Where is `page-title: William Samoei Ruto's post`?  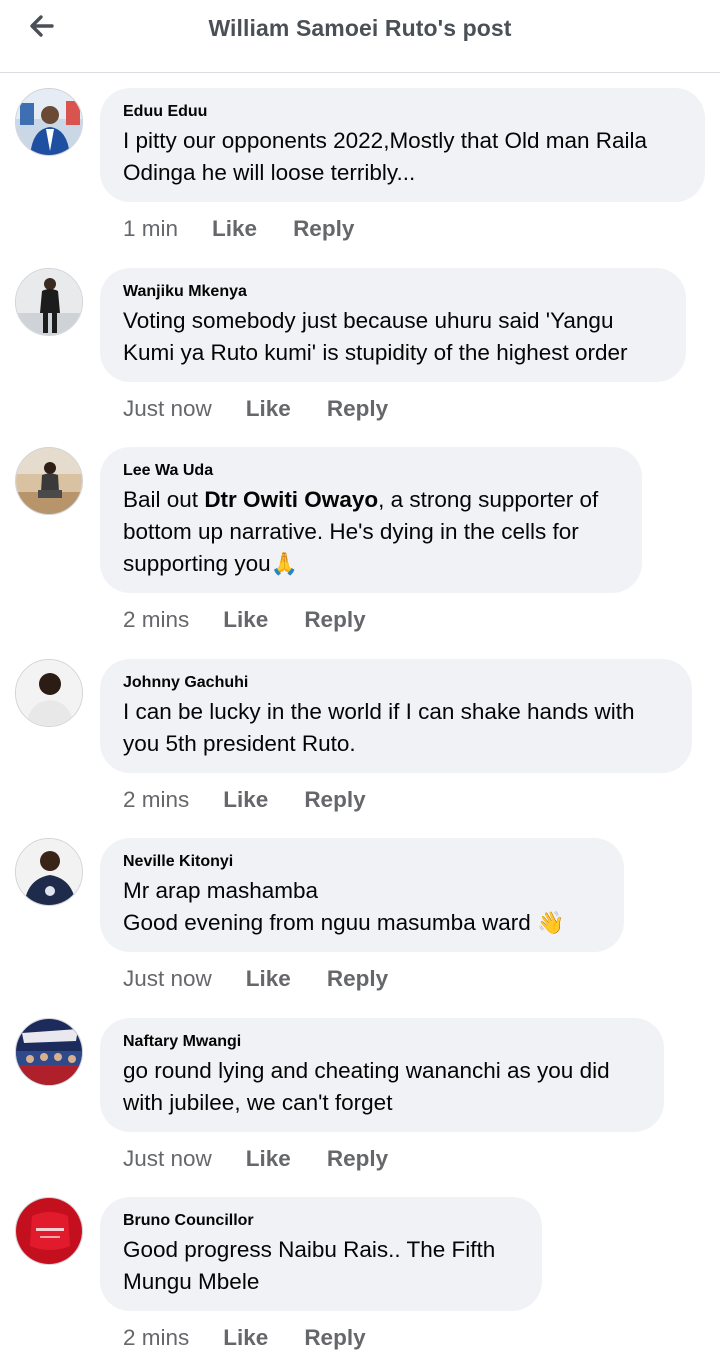
page-title: William Samoei Ruto's post is located at coordinates (360, 28).